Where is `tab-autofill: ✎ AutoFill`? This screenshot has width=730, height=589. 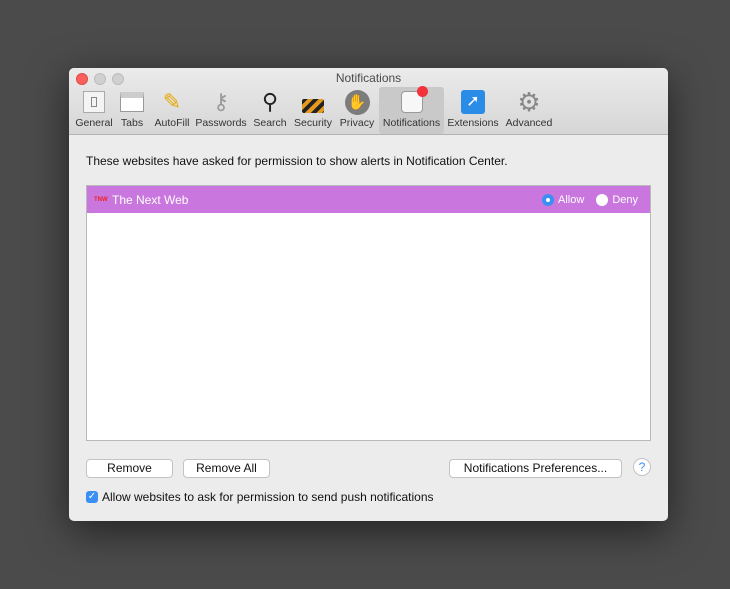
tab-autofill: ✎ AutoFill is located at coordinates (172, 110).